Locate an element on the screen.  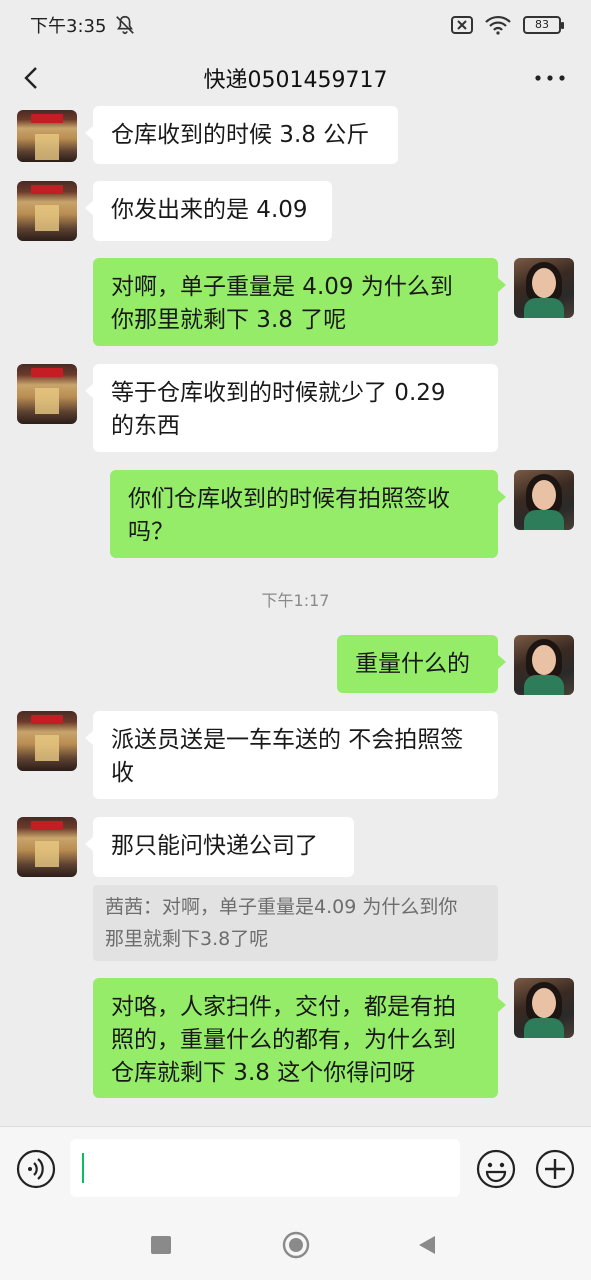
battery-icon: 83 is located at coordinates (543, 25).